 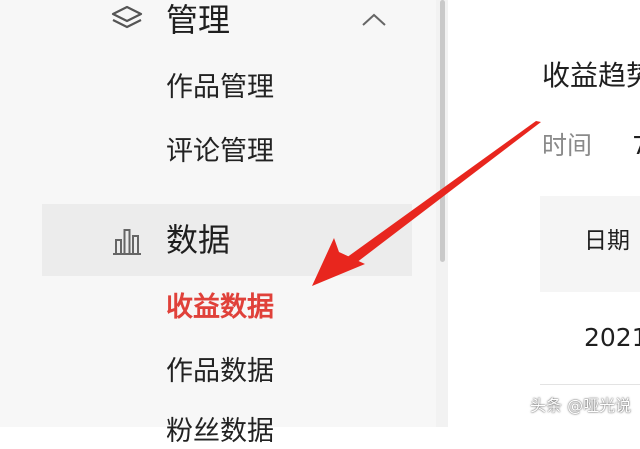 I want to click on bar-chart-icon, so click(x=127, y=242).